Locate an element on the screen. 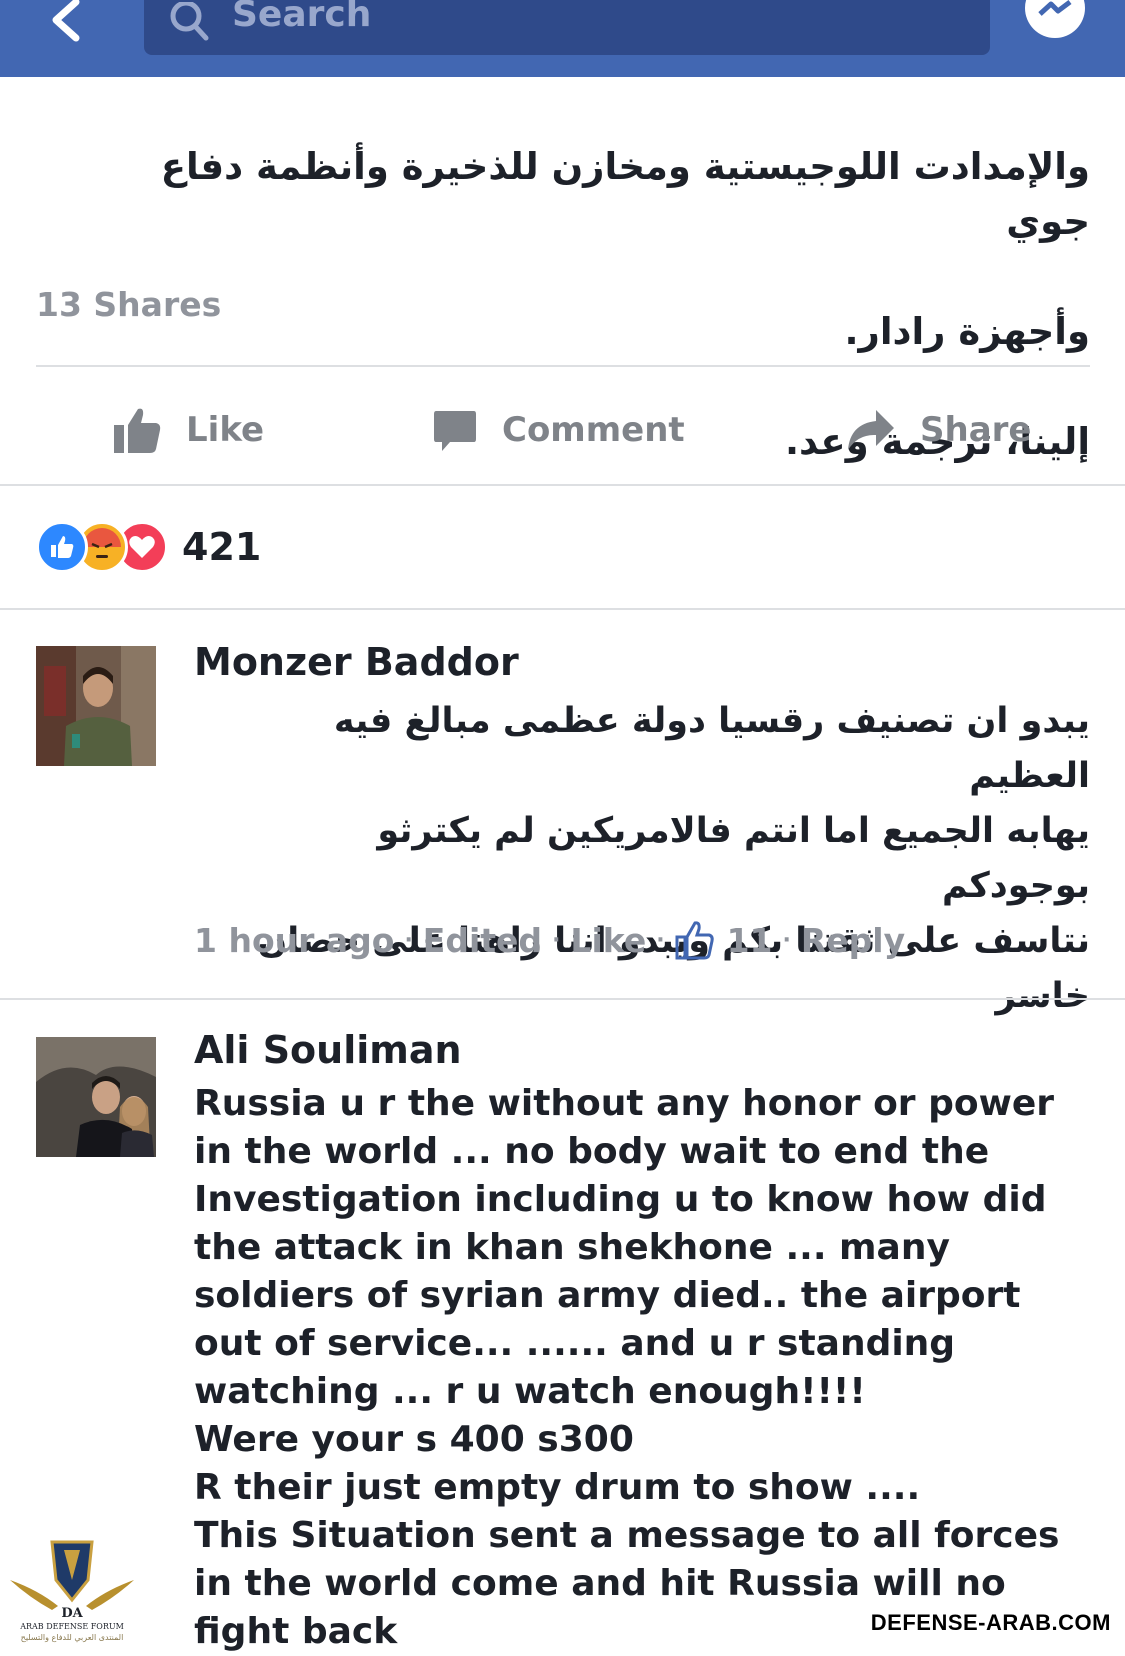 The image size is (1125, 1656). thumbs-up-outline-icon is located at coordinates (694, 940).